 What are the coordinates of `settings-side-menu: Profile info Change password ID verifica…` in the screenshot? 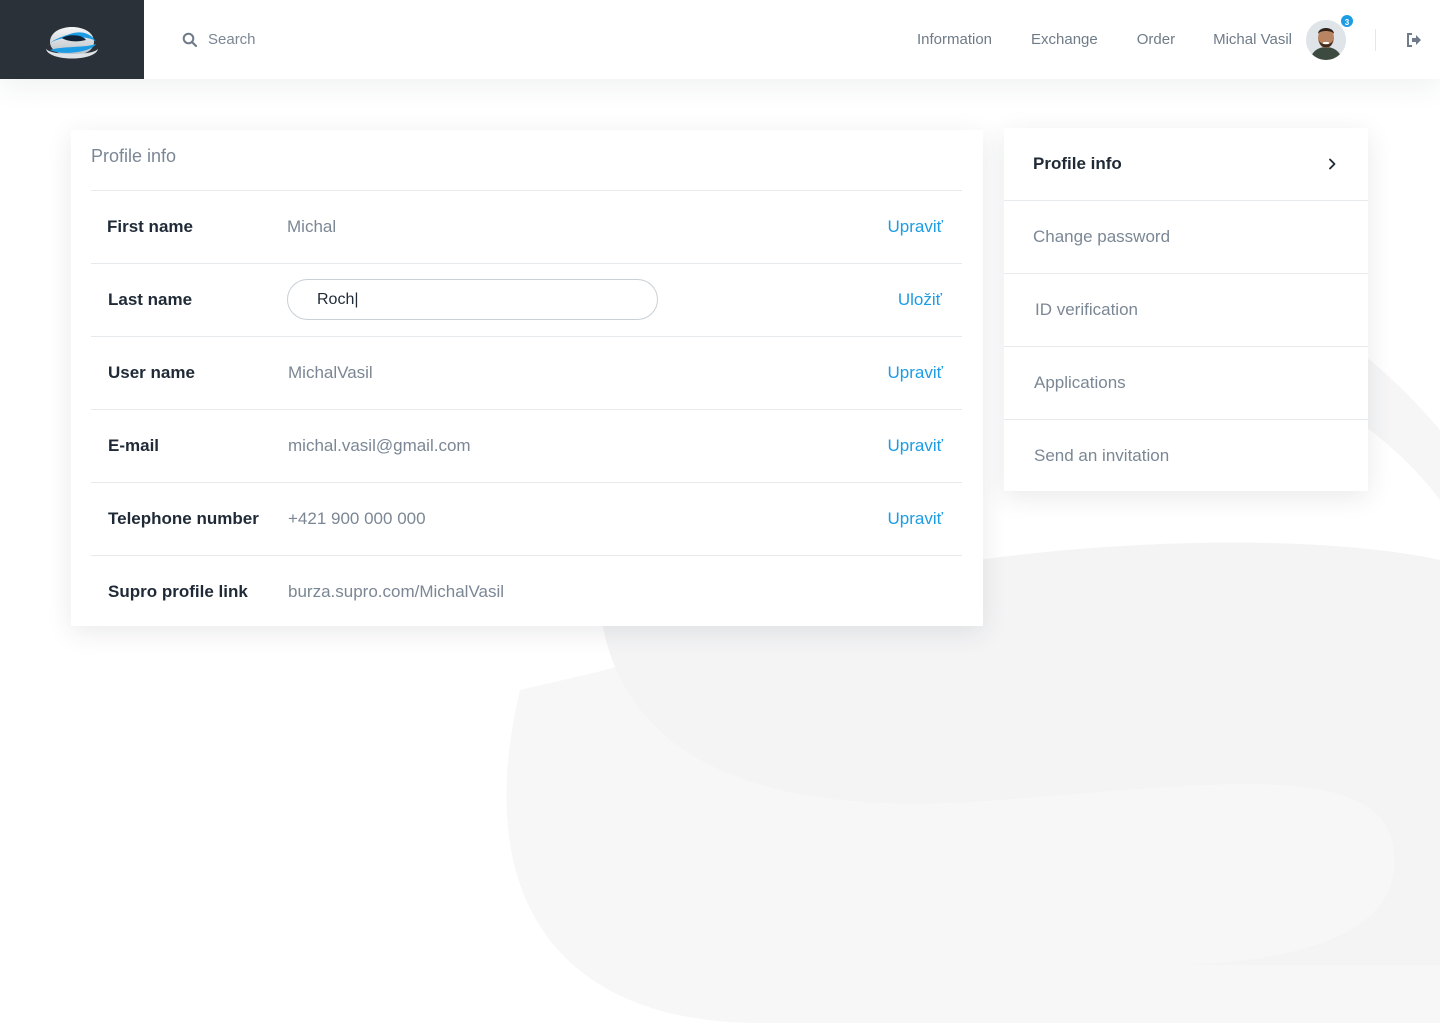 It's located at (1186, 309).